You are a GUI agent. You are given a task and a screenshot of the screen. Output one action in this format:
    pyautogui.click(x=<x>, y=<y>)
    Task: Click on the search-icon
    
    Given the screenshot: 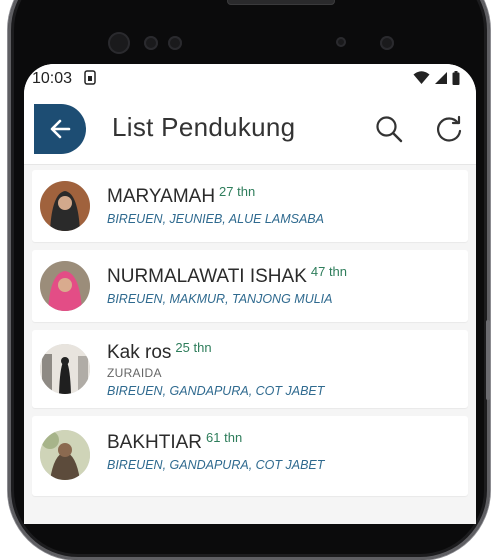 What is the action you would take?
    pyautogui.click(x=389, y=129)
    